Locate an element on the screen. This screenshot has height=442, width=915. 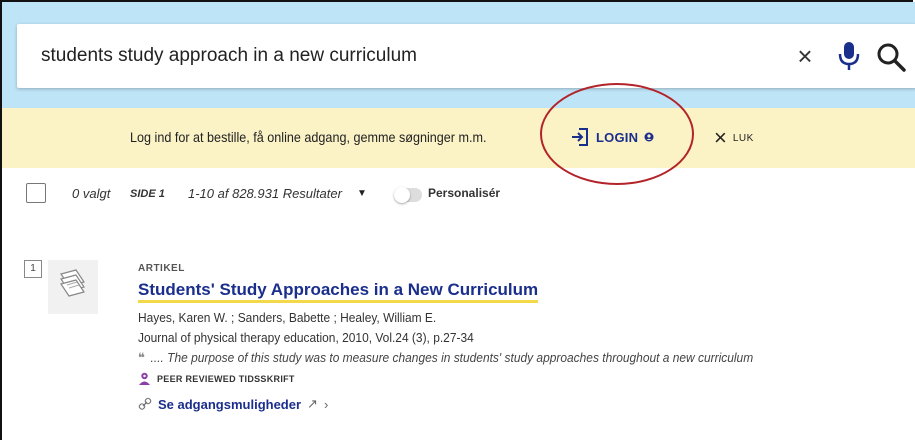
search-input is located at coordinates (391, 56).